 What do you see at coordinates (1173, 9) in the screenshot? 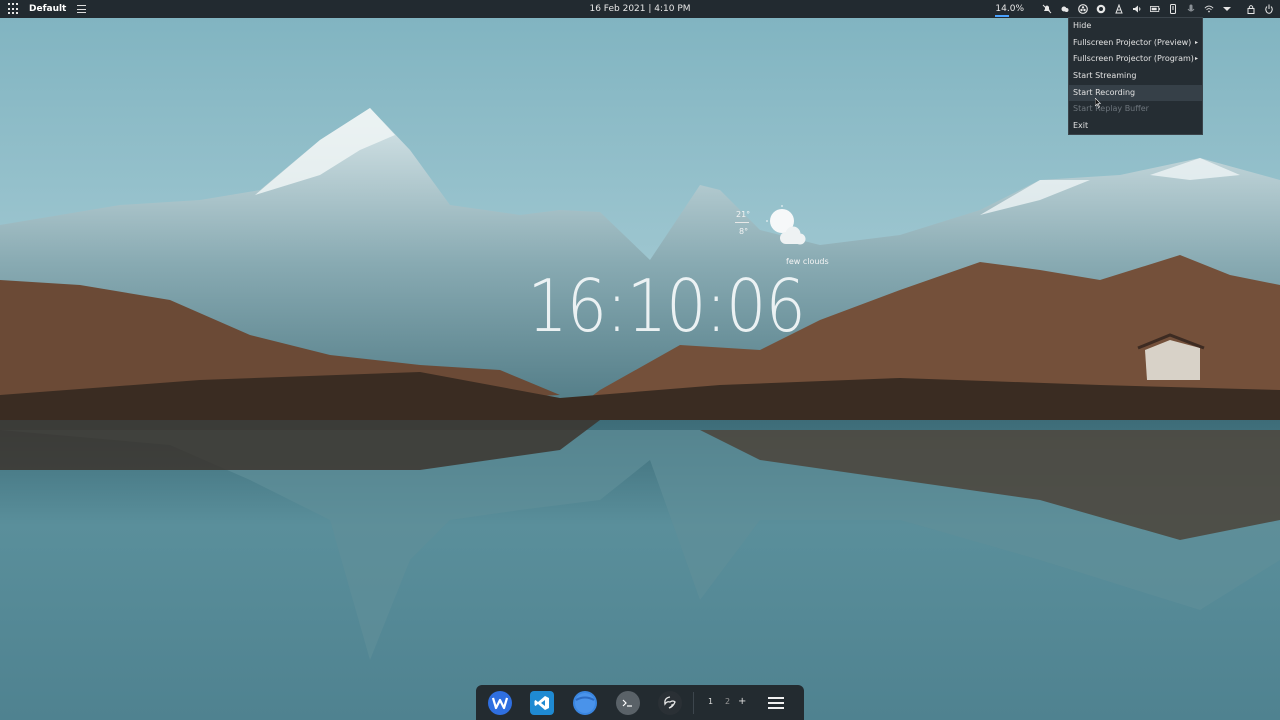
I see `phone-icon` at bounding box center [1173, 9].